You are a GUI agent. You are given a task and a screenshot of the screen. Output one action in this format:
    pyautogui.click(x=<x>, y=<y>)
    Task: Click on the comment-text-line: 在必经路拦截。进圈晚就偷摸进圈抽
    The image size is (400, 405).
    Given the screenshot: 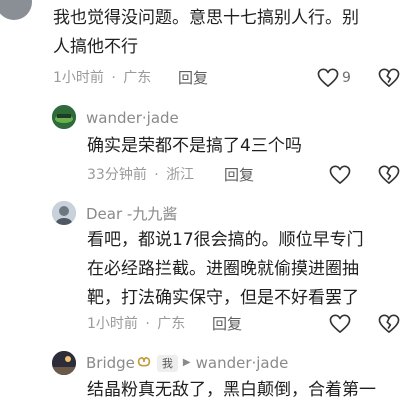 What is the action you would take?
    pyautogui.click(x=223, y=269)
    